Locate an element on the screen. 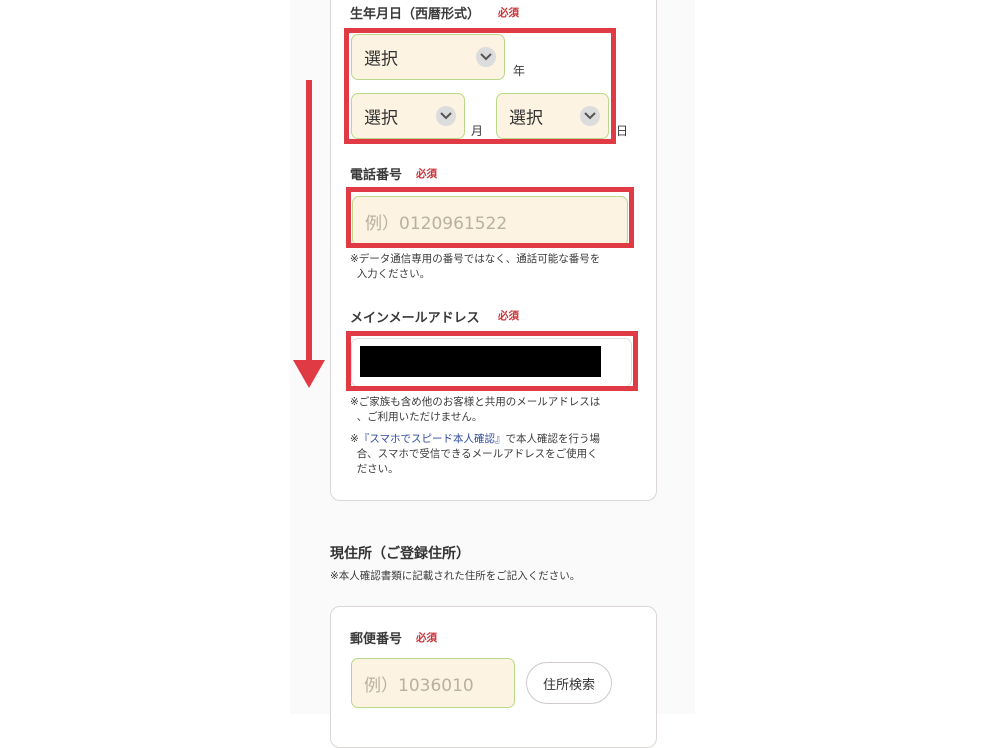  scroll-down-arrow is located at coordinates (309, 222).